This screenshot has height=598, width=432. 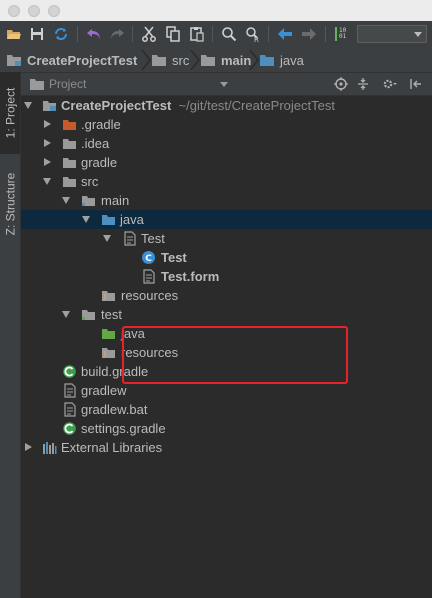 I want to click on tree-item-src: src, so click(x=226, y=181).